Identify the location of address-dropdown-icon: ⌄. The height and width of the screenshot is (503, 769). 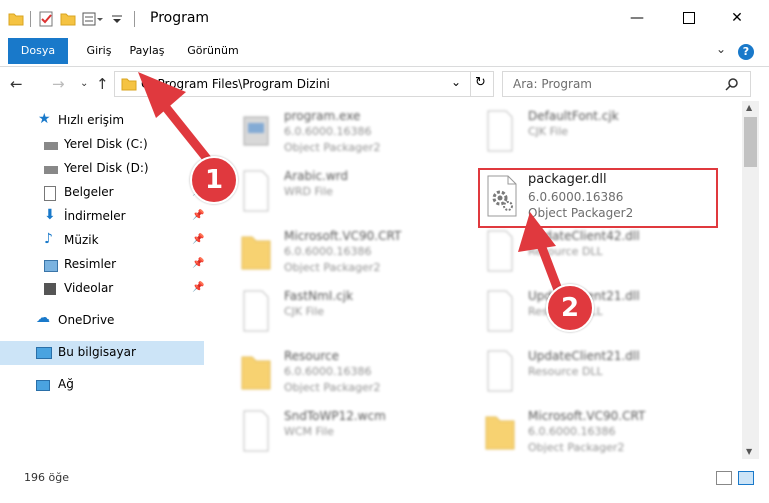
(456, 82).